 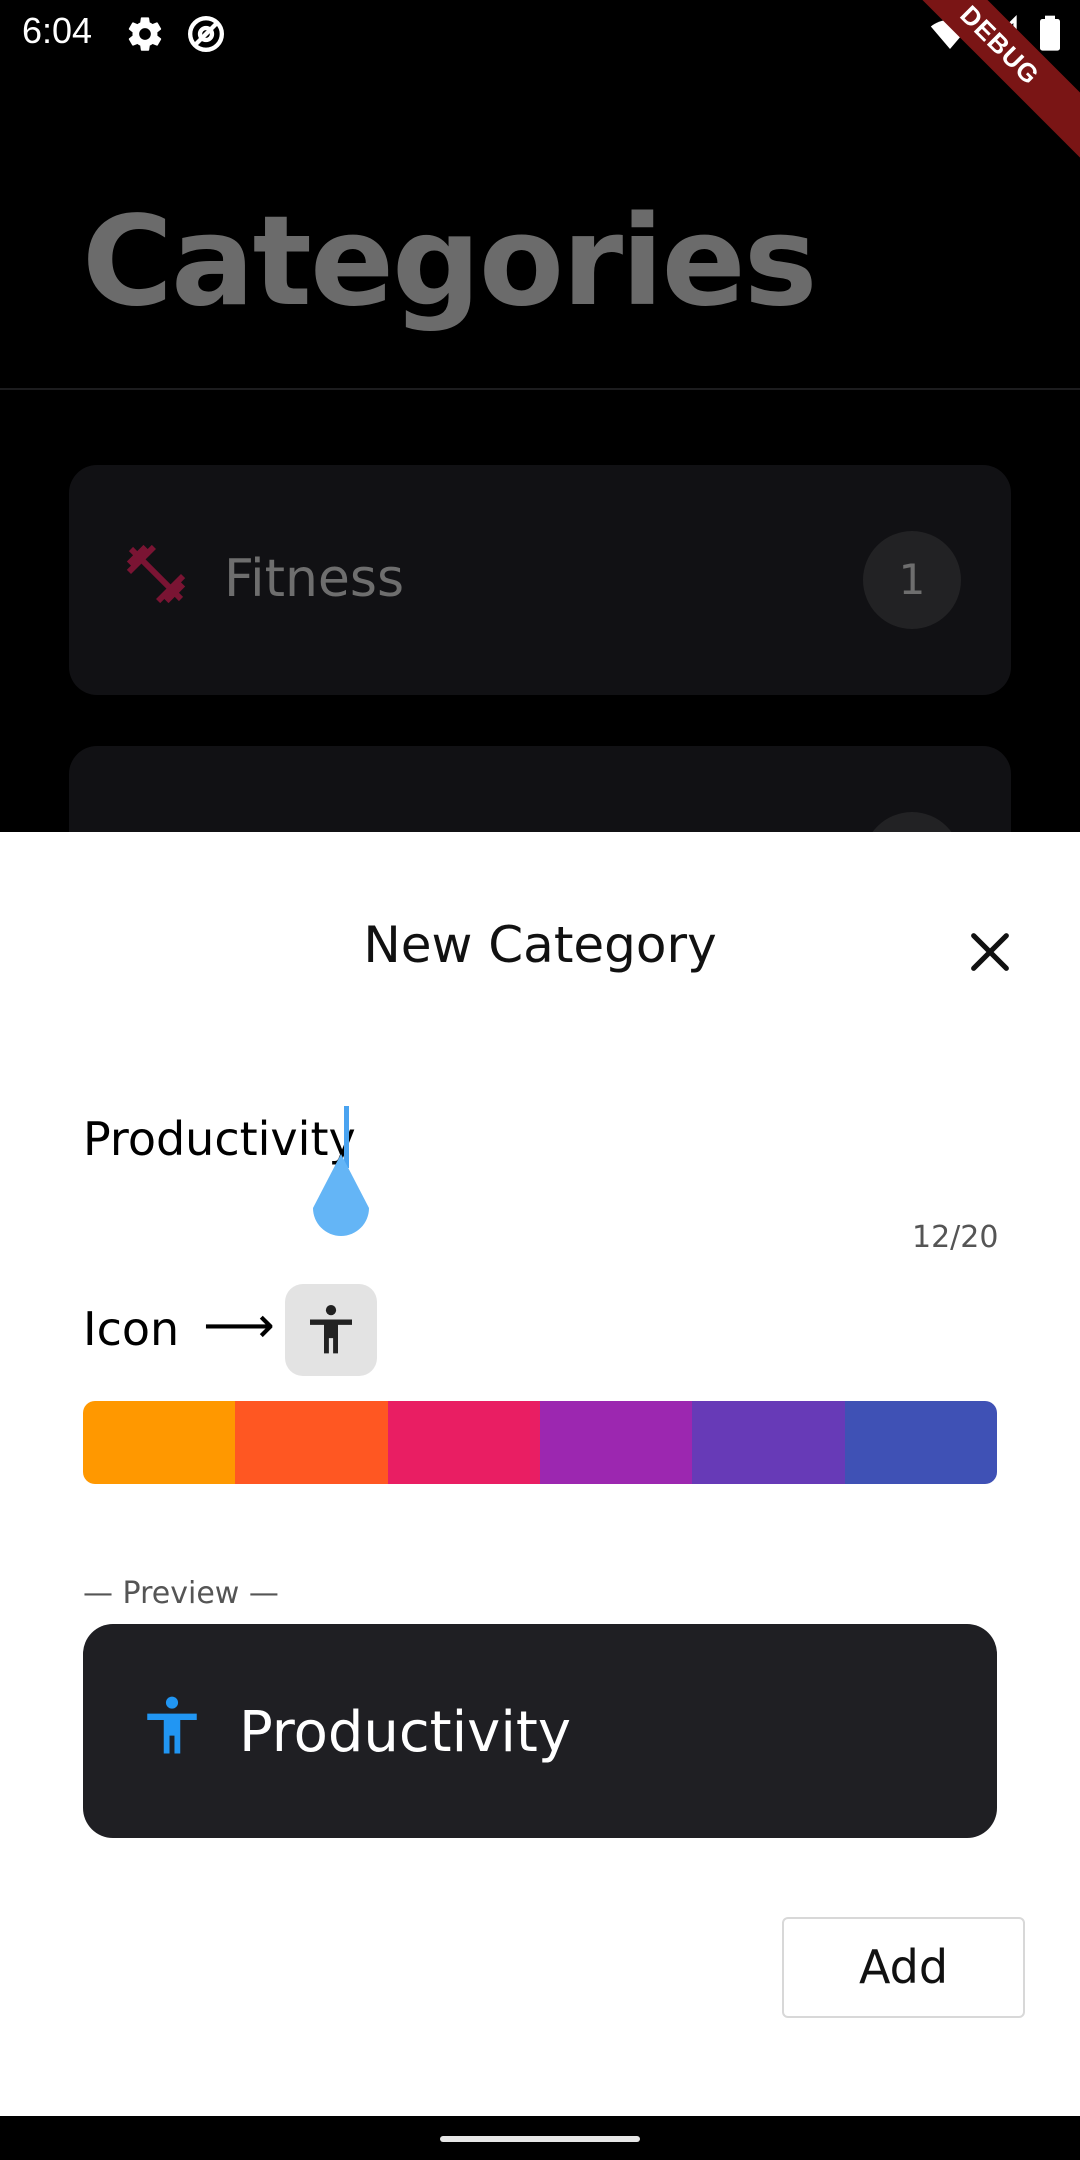 I want to click on navigation-bar, so click(x=540, y=2138).